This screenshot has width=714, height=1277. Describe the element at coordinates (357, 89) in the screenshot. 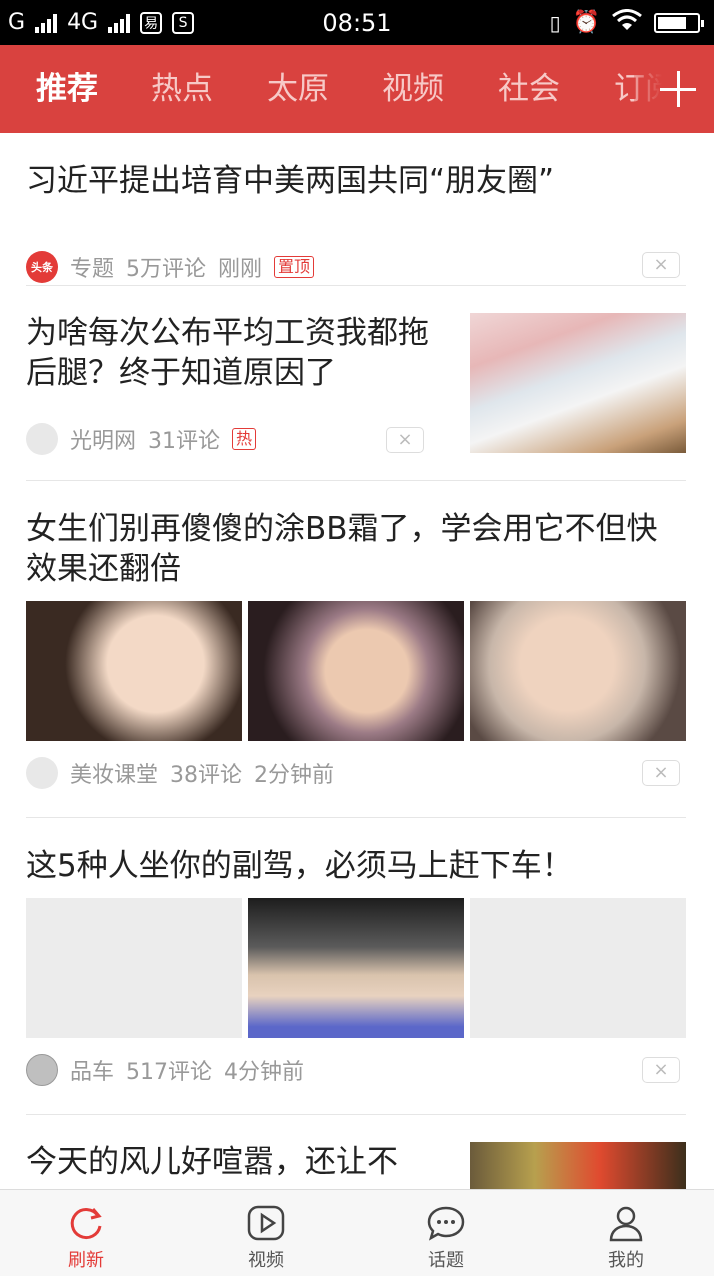

I see `channel-nav: 推荐 热点 太原 视频 社会 订阅` at that location.